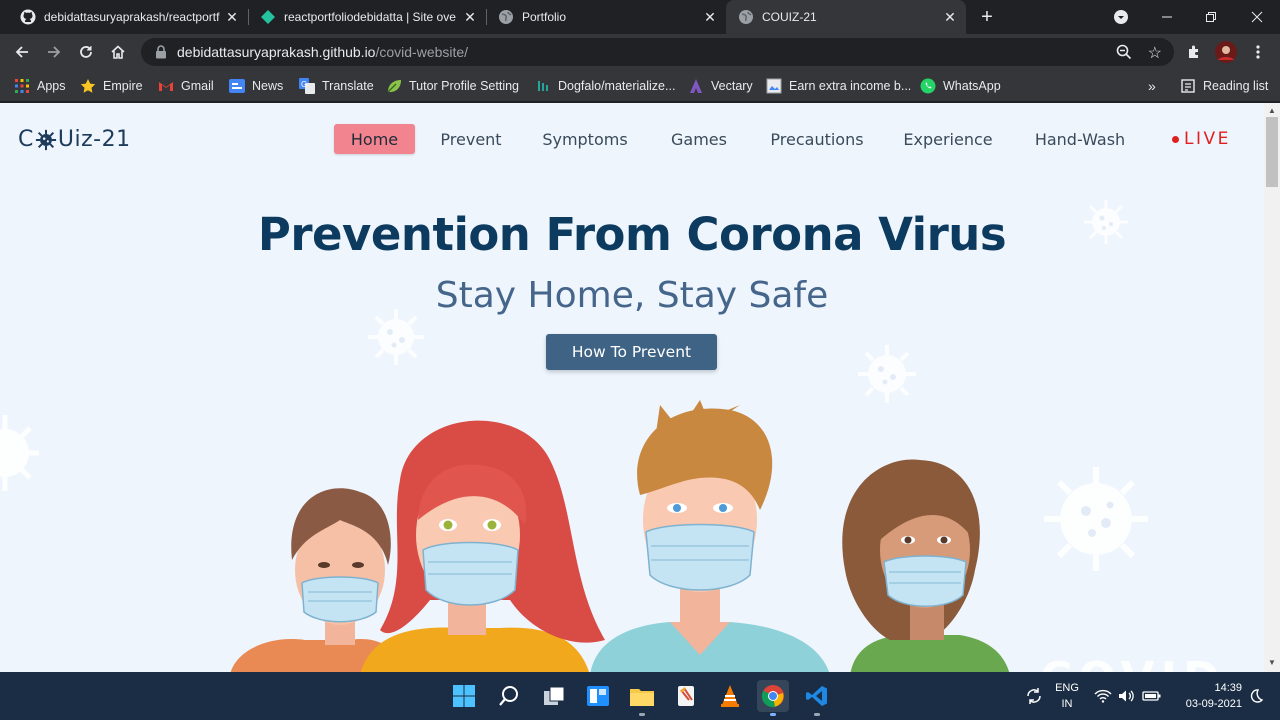  I want to click on search-icon, so click(508, 696).